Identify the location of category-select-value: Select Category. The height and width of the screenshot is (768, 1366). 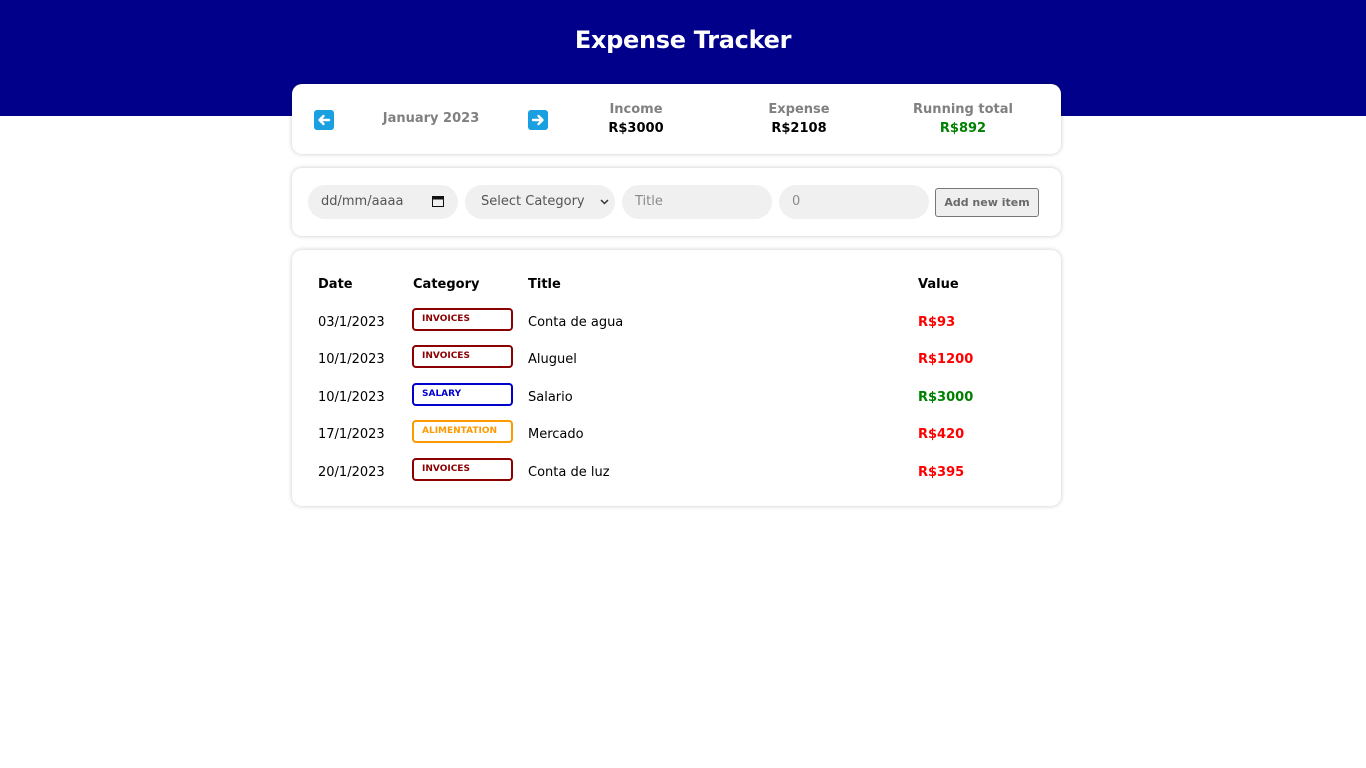
(533, 201).